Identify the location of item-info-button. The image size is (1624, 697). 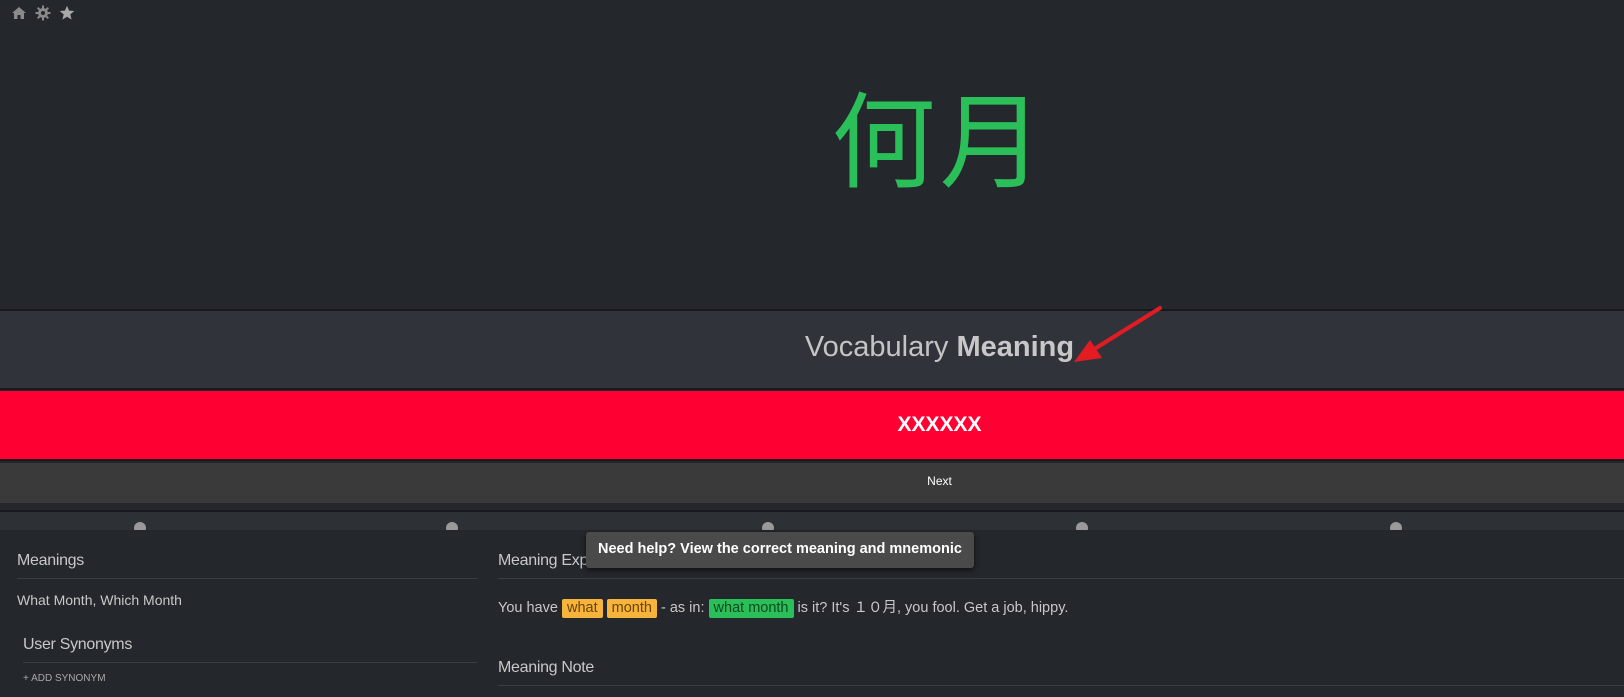
(140, 525).